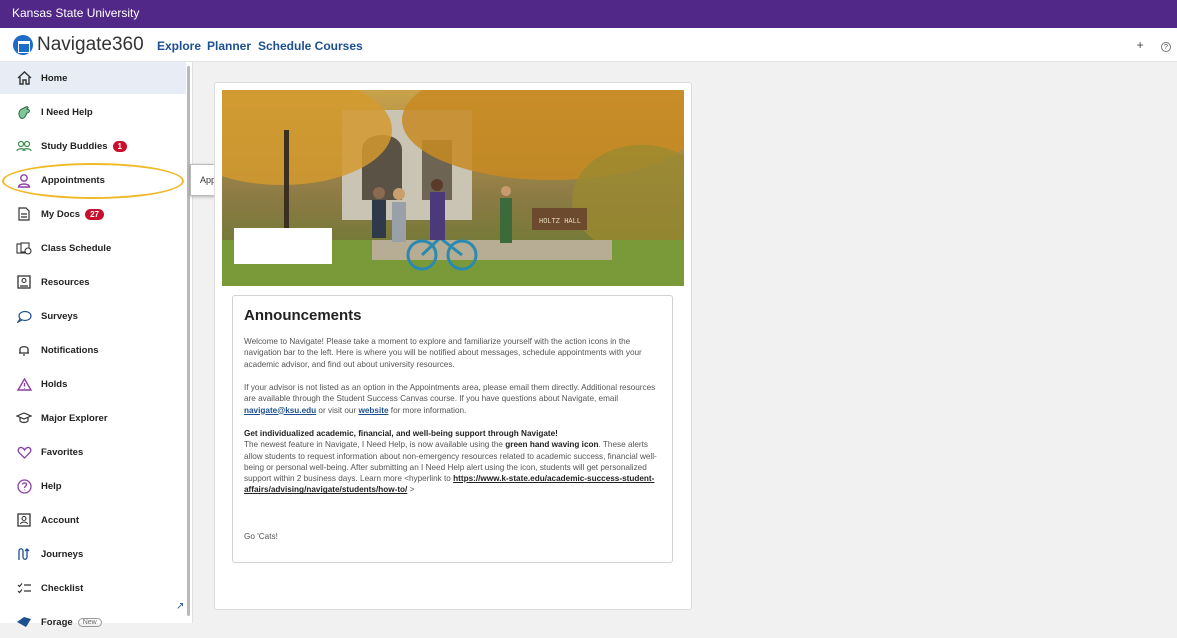  Describe the element at coordinates (560, 222) in the screenshot. I see `holtz-hall-sign: HOLTZ HALL` at that location.